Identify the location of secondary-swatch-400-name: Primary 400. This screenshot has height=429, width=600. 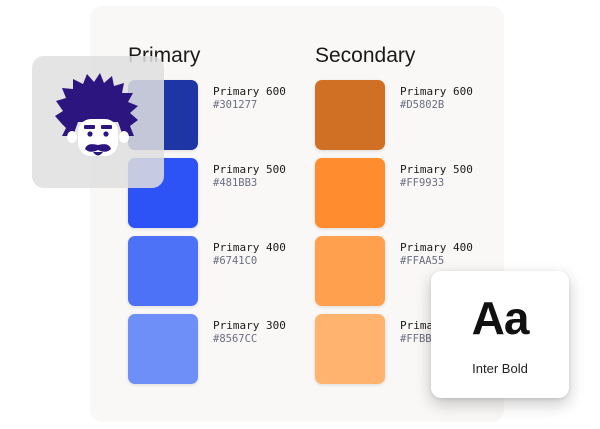
(436, 247).